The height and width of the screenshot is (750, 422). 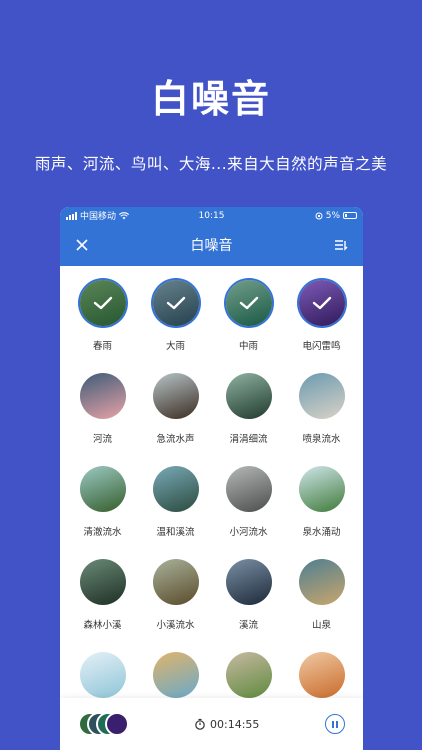 I want to click on sound-item: 小溪流水, so click(x=175, y=601).